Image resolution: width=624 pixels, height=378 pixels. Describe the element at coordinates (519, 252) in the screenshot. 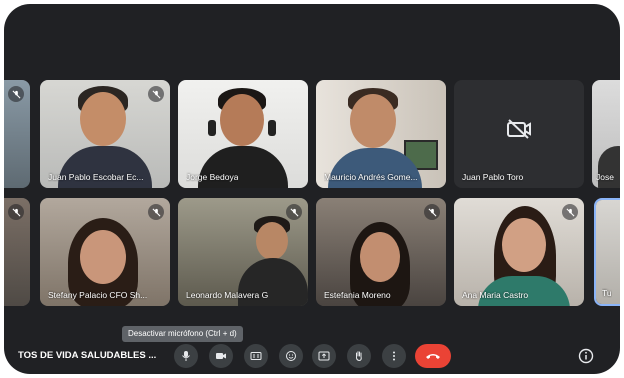

I see `participant-tile: Ana Maria Castro` at that location.